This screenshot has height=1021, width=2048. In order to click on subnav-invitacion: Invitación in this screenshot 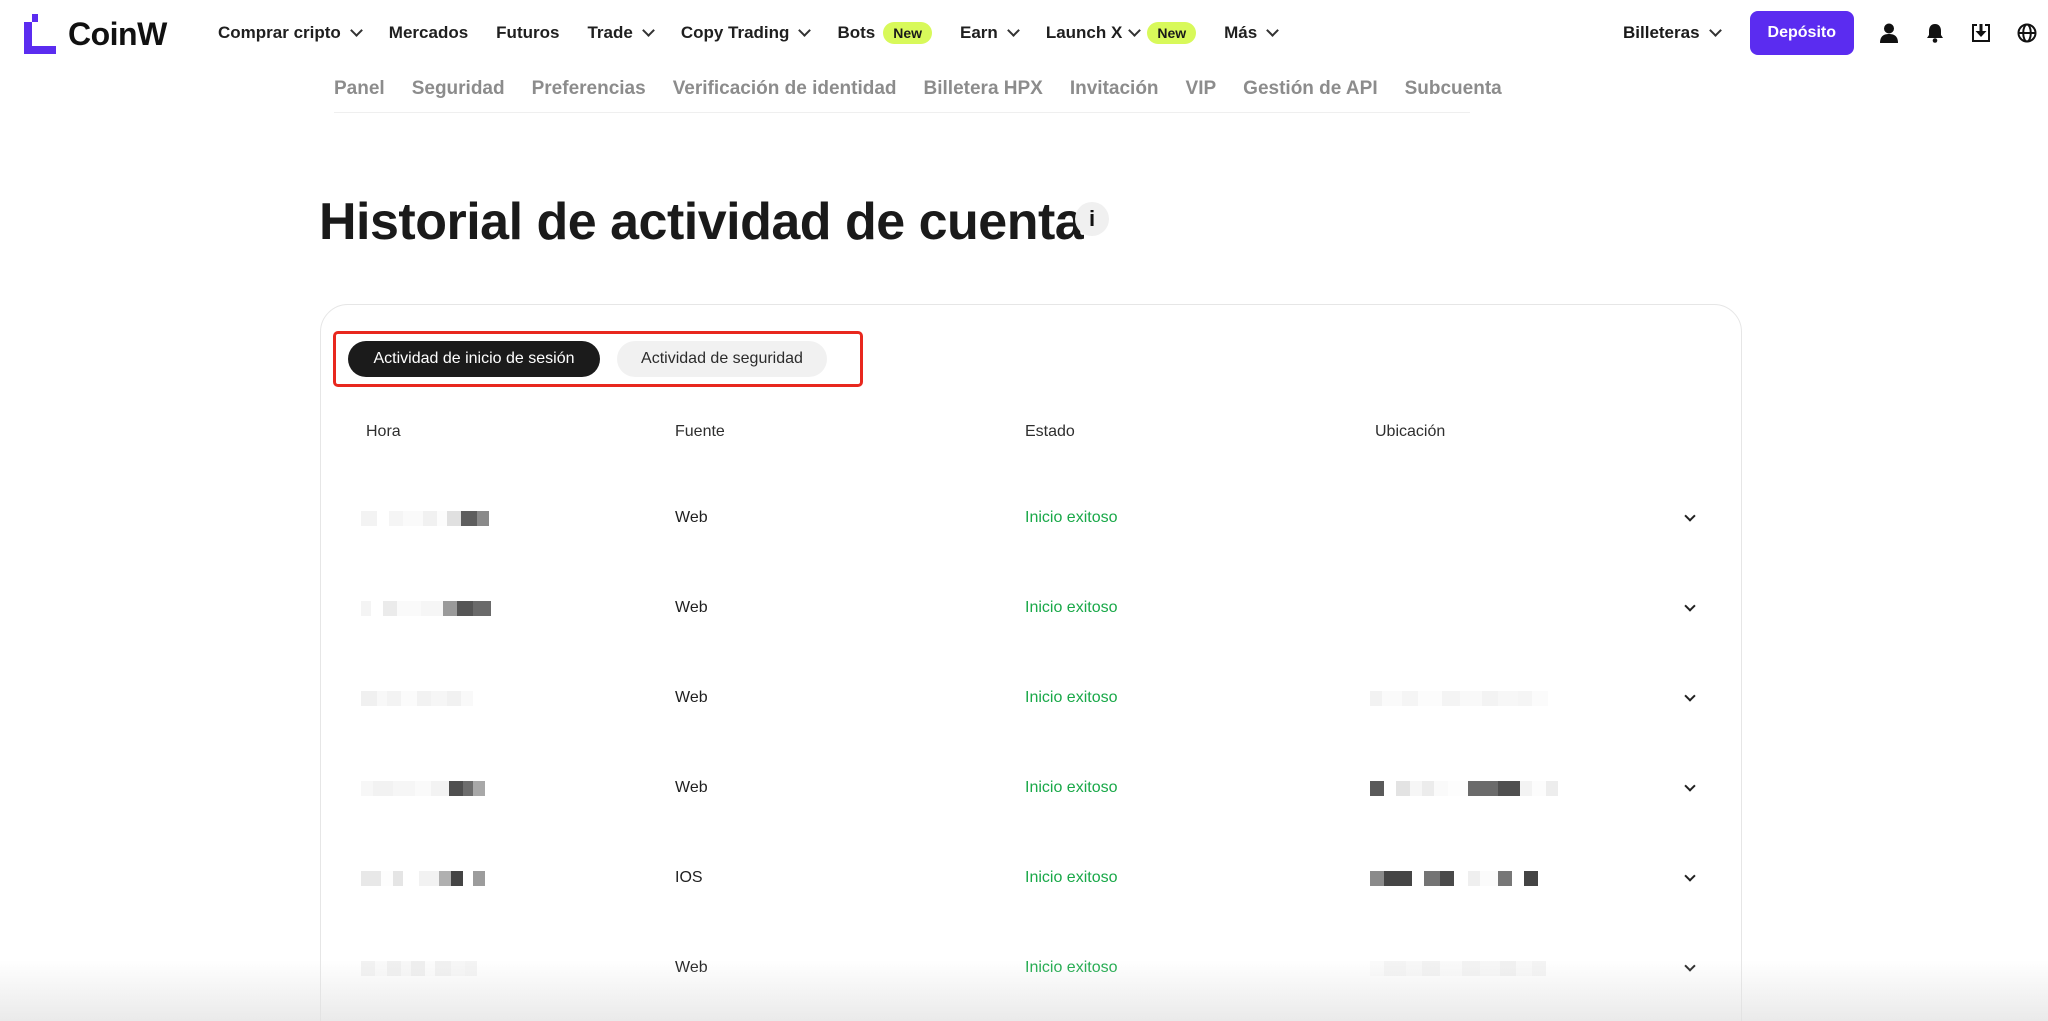, I will do `click(1114, 95)`.